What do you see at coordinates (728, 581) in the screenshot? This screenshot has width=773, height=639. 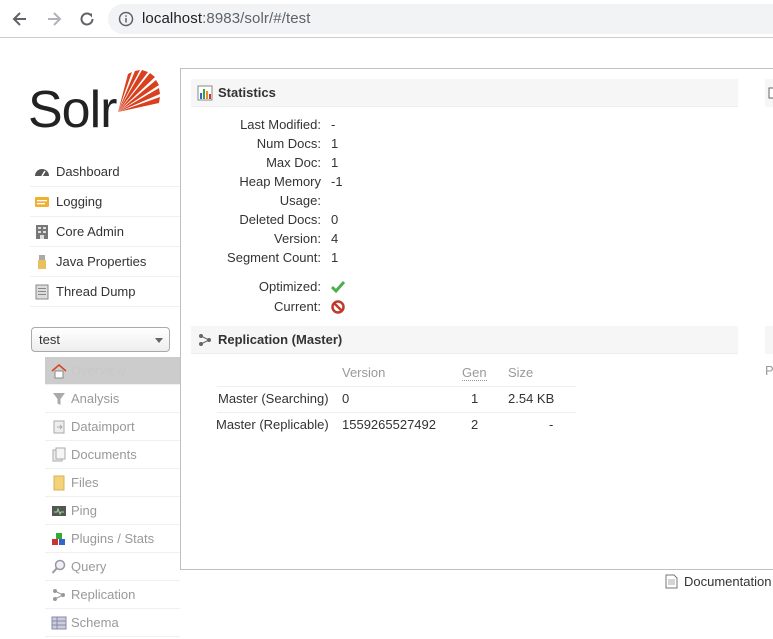 I see `documentation-label: Documentation` at bounding box center [728, 581].